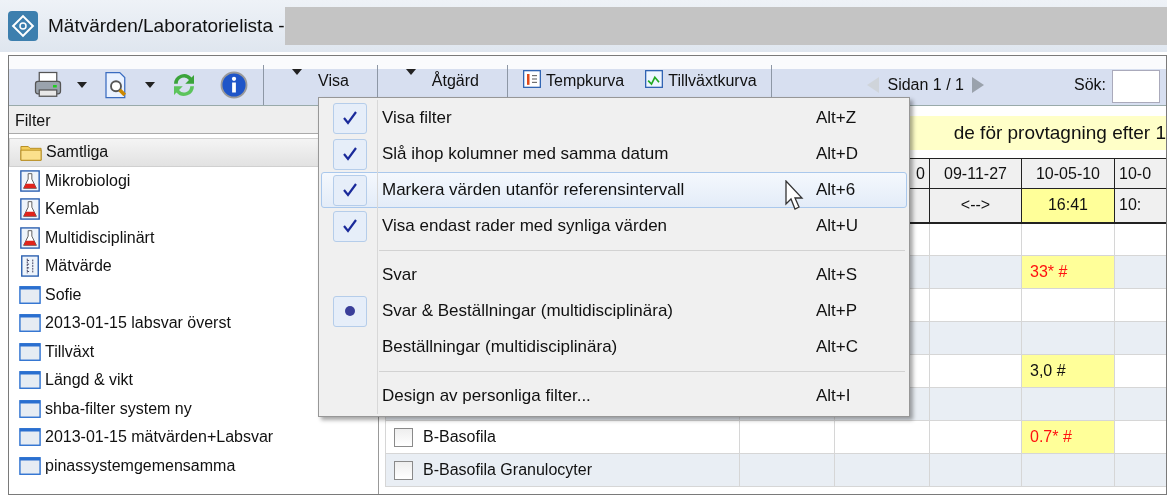 The image size is (1167, 495). I want to click on column-header: 10-05-10, so click(1068, 173).